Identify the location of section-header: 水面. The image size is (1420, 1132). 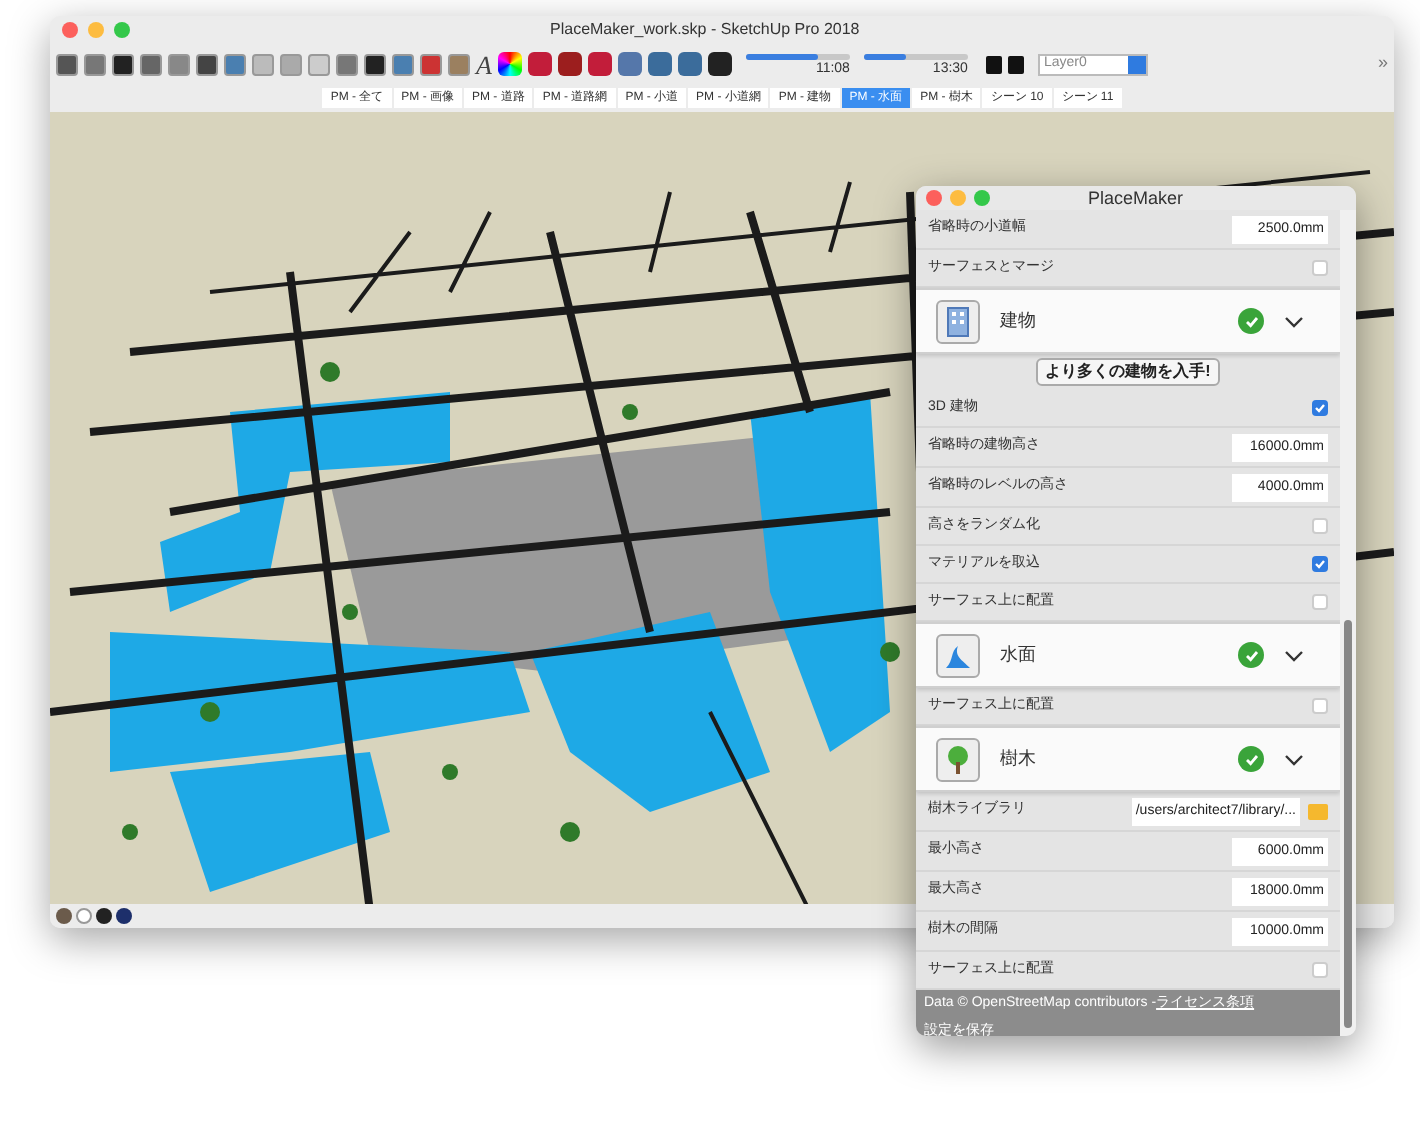
(1128, 655).